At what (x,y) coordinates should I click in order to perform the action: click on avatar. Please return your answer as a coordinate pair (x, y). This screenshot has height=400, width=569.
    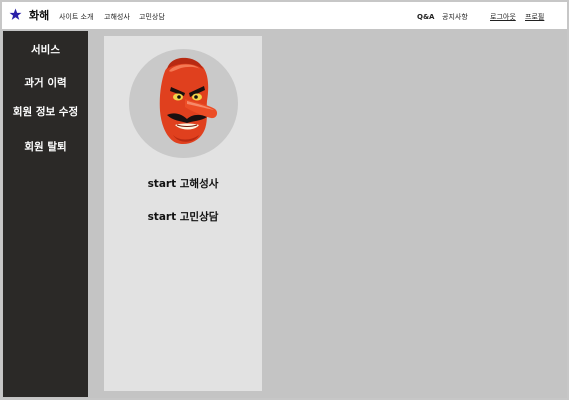
    Looking at the image, I should click on (183, 103).